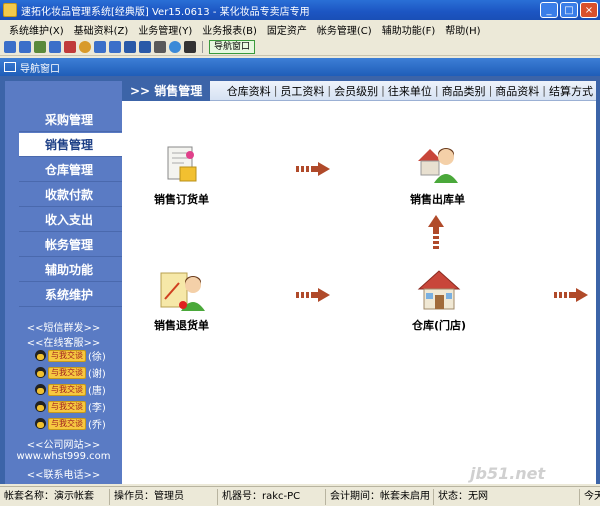  What do you see at coordinates (462, 29) in the screenshot?
I see `menu-help: 帮助(H)` at bounding box center [462, 29].